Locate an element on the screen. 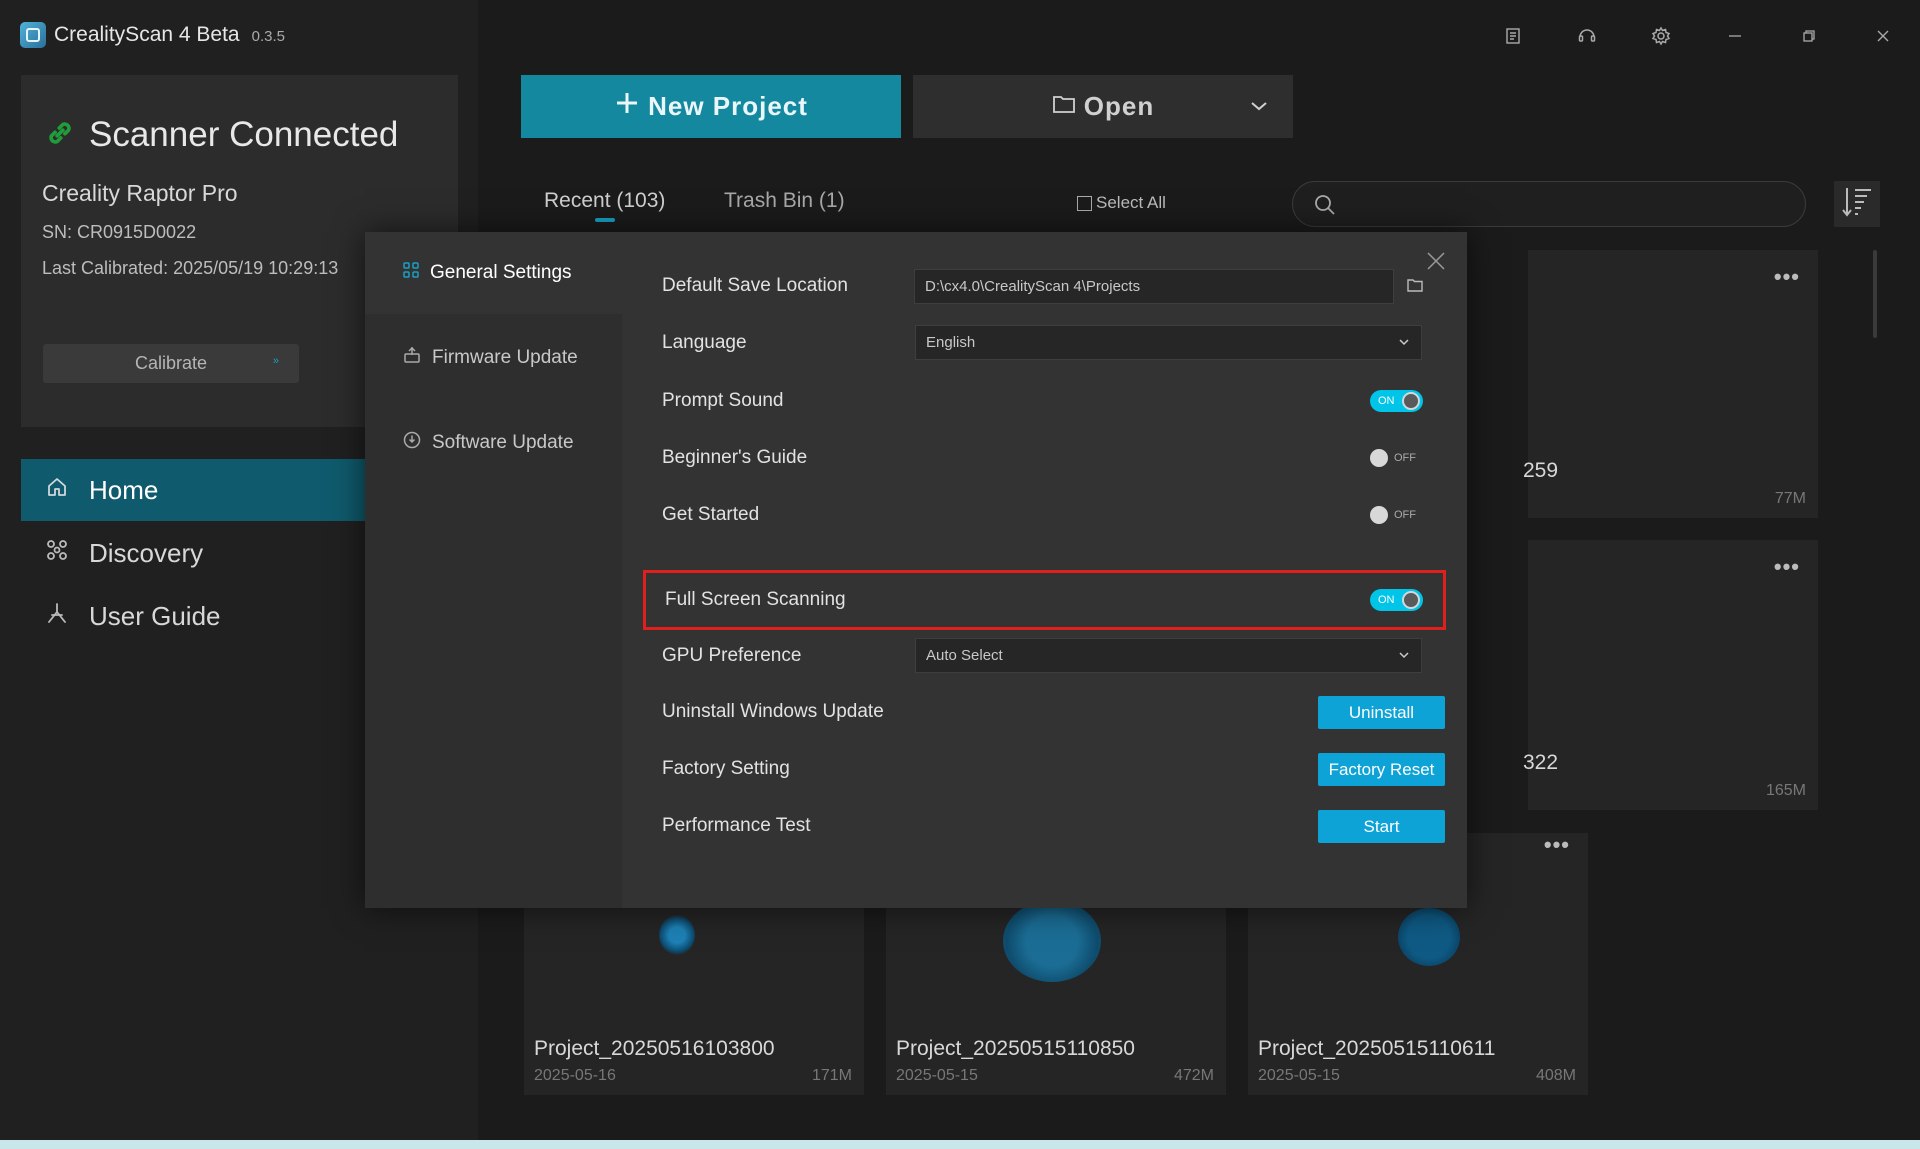  row-label: Default Save Location is located at coordinates (755, 285).